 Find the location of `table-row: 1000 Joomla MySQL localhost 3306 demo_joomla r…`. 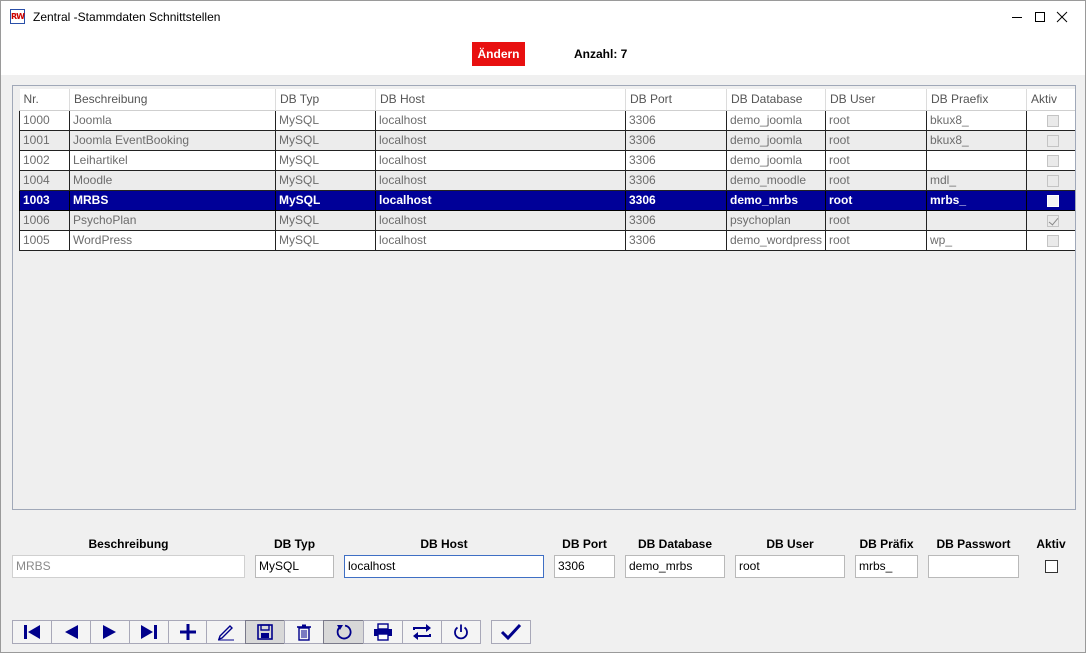

table-row: 1000 Joomla MySQL localhost 3306 demo_joomla r… is located at coordinates (547, 120).